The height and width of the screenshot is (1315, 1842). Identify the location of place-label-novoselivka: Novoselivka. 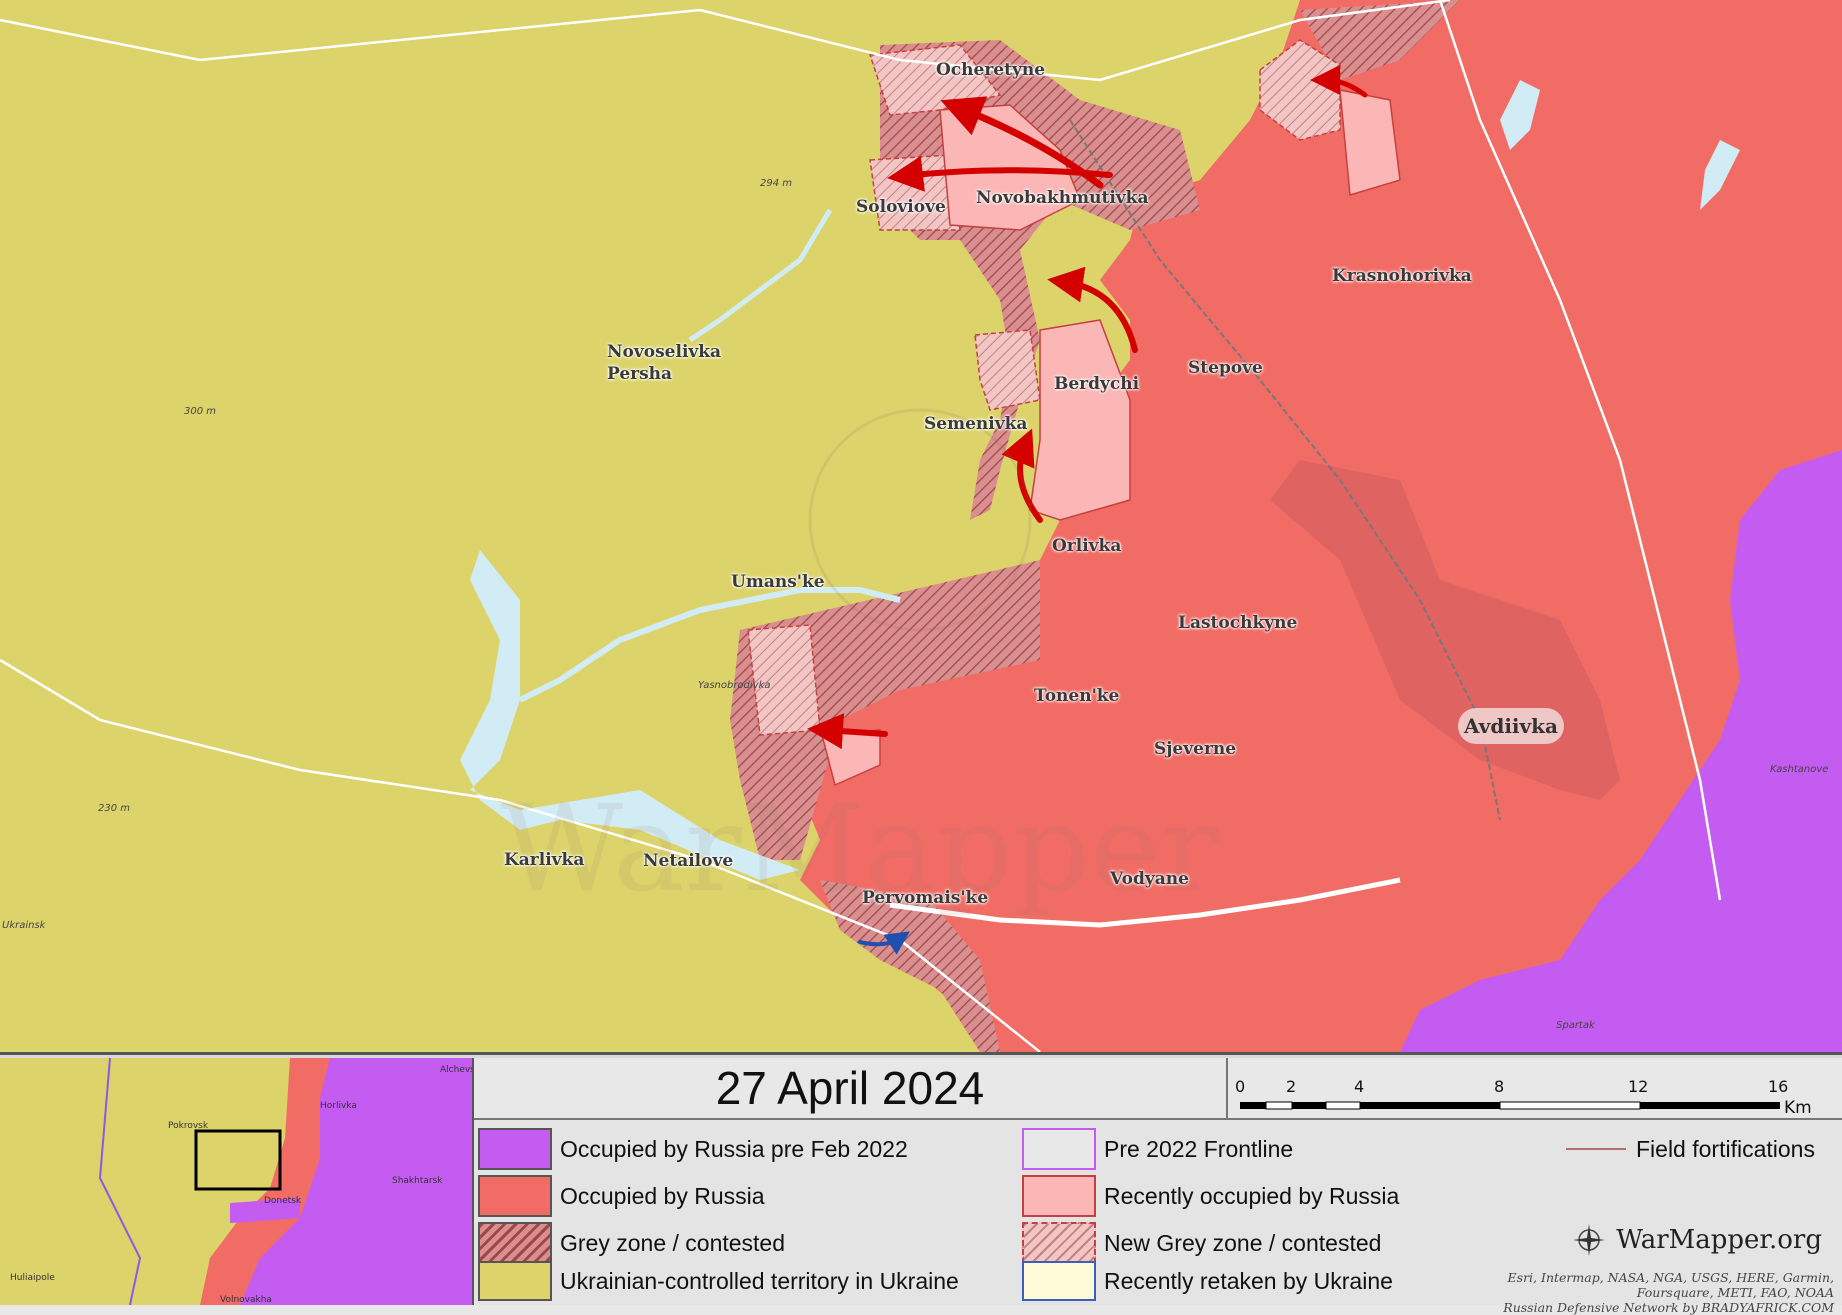
(664, 352).